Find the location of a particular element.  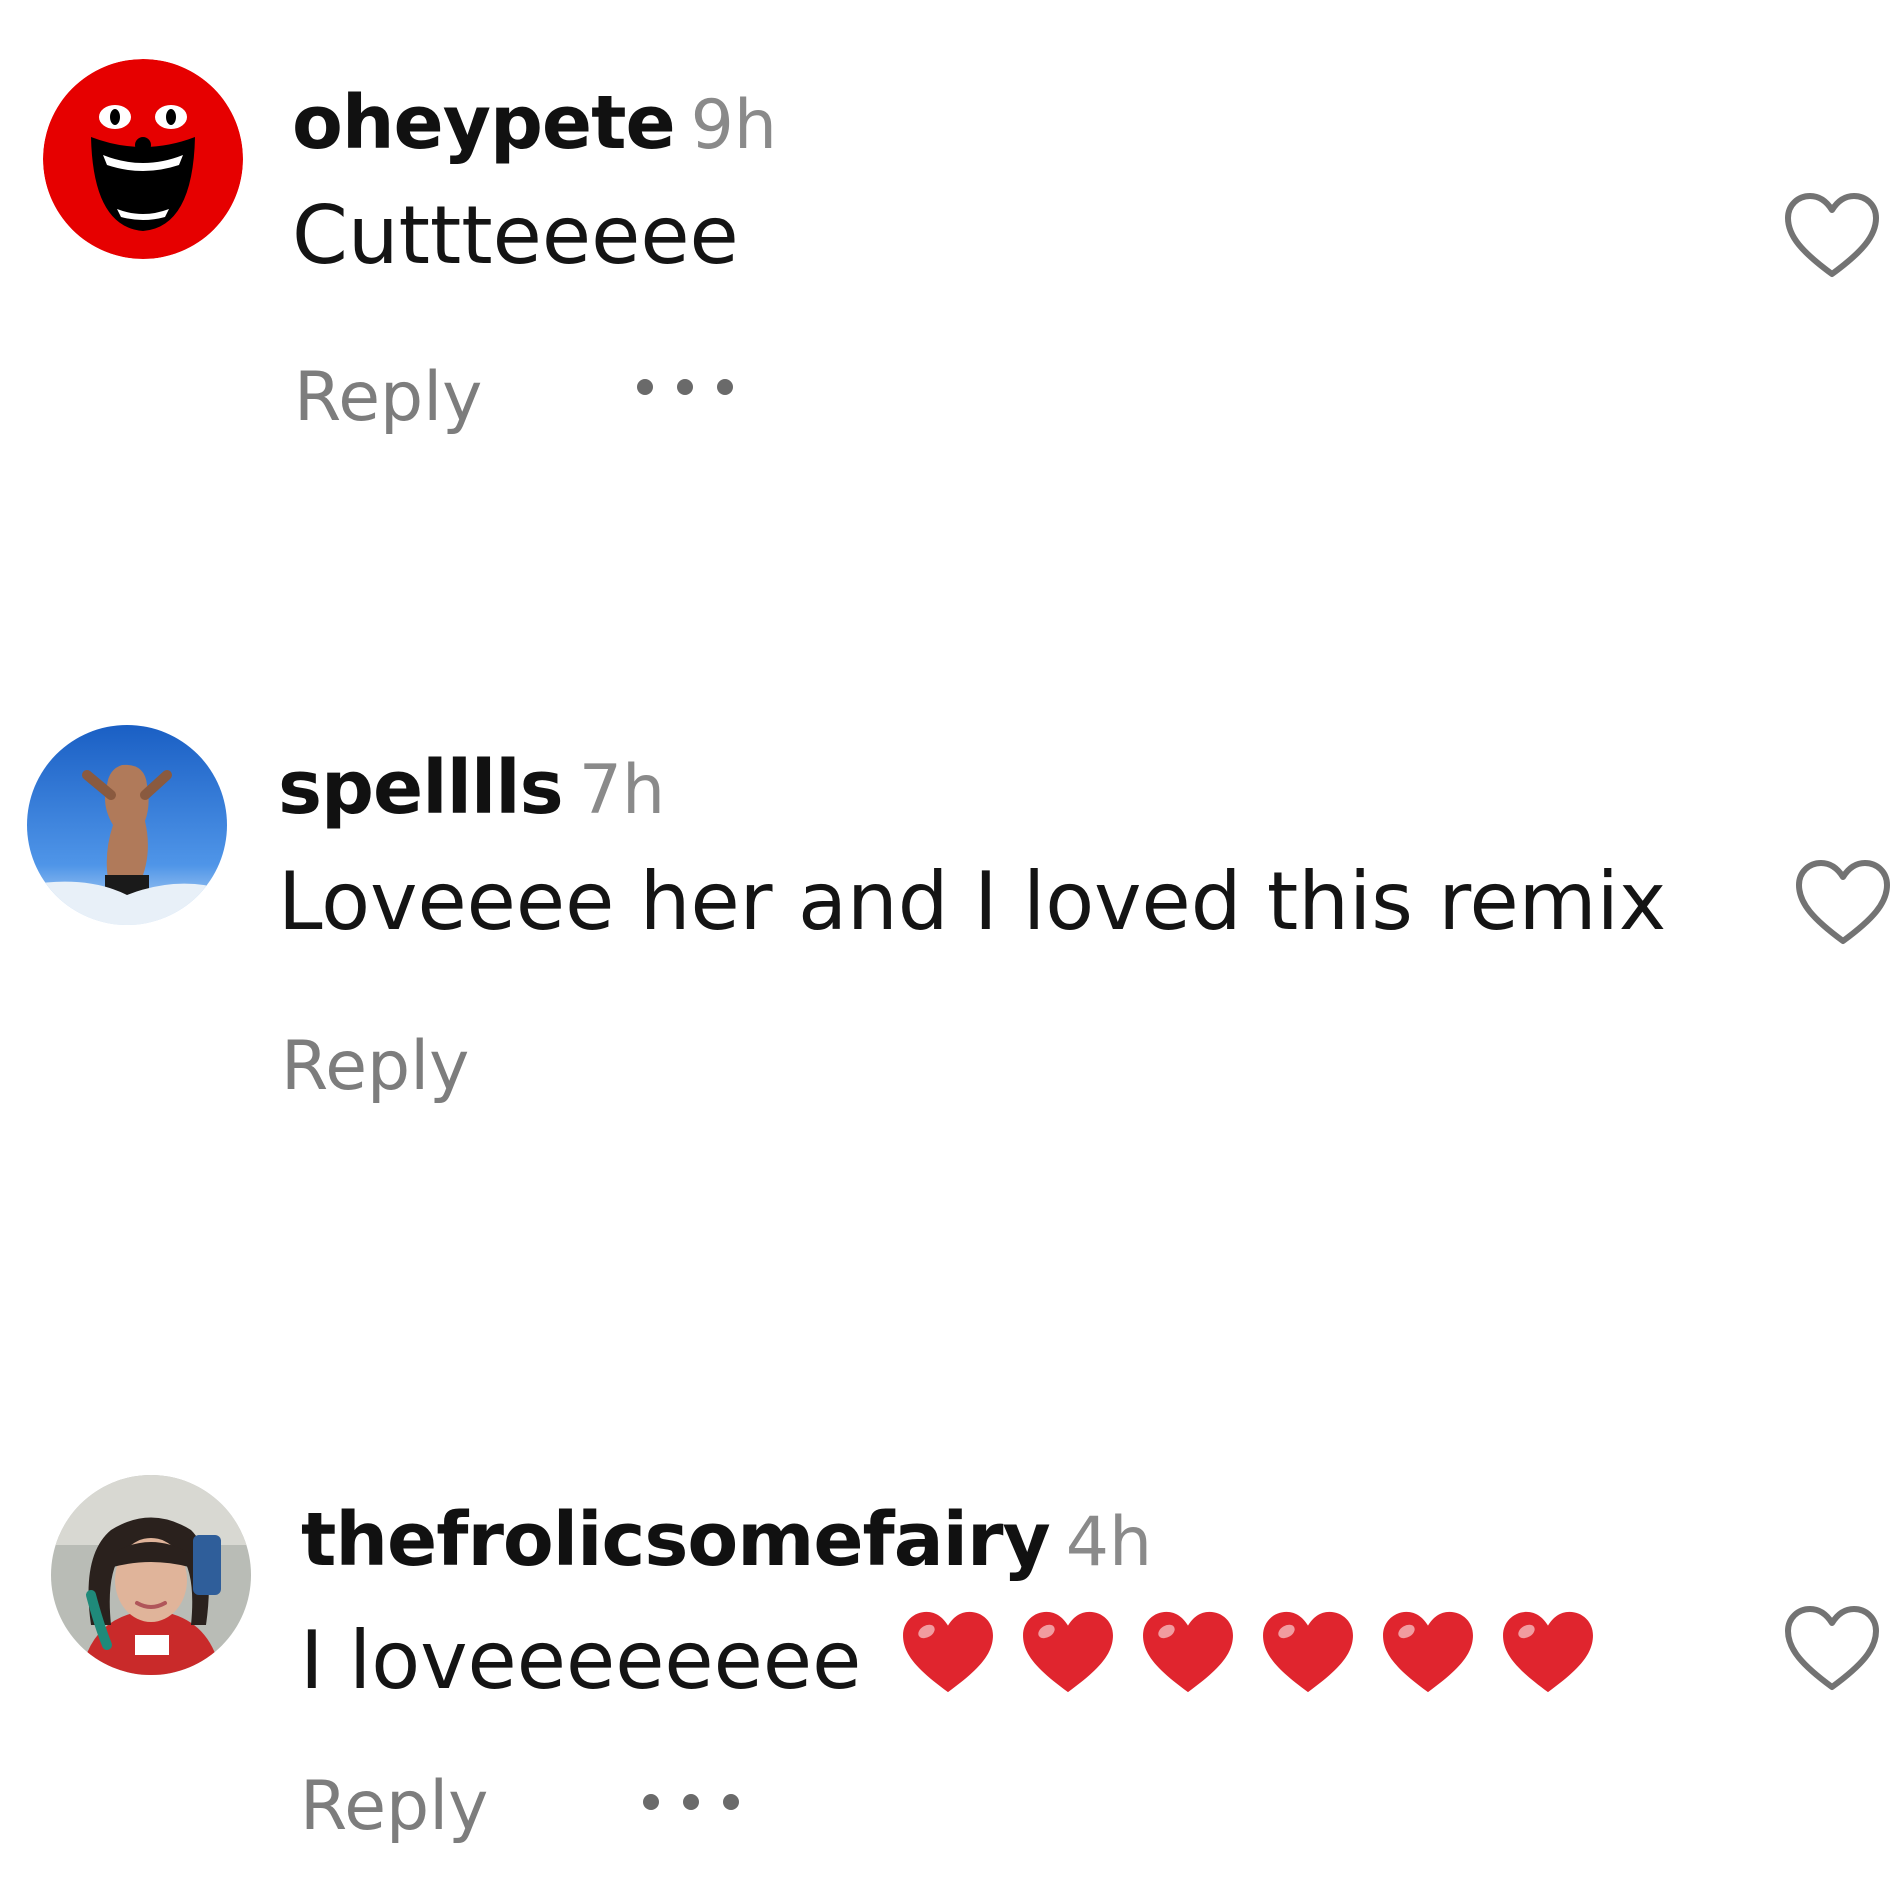

more-options-icon is located at coordinates (691, 1802).